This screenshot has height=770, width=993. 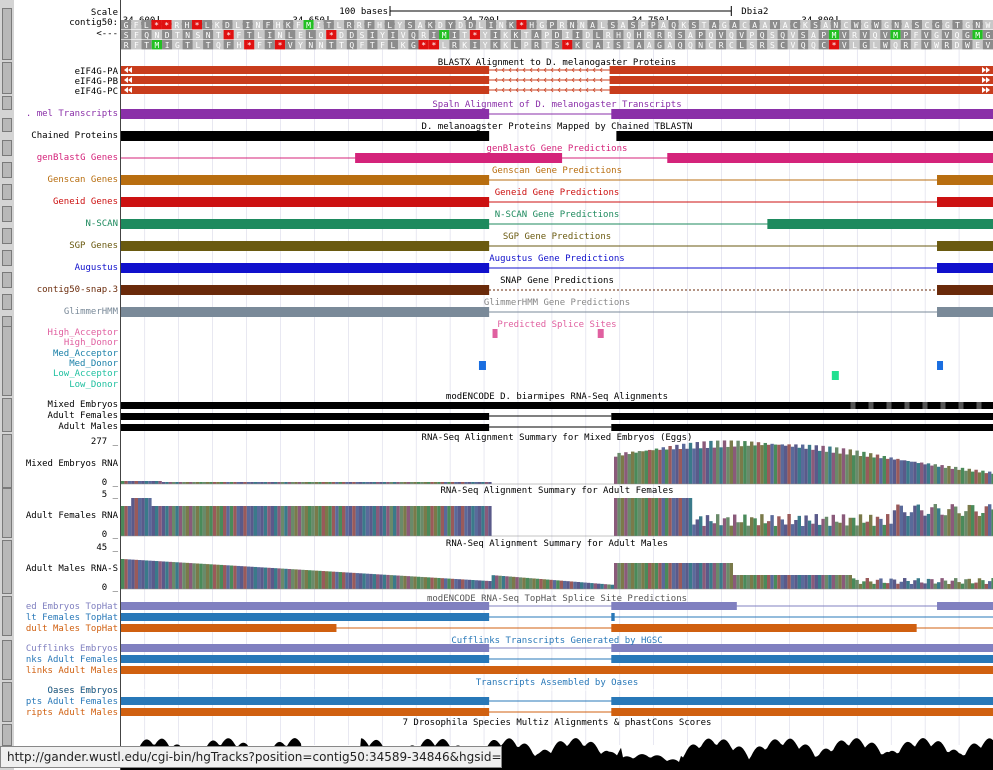 What do you see at coordinates (101, 224) in the screenshot?
I see `nscan-label: N-SCAN` at bounding box center [101, 224].